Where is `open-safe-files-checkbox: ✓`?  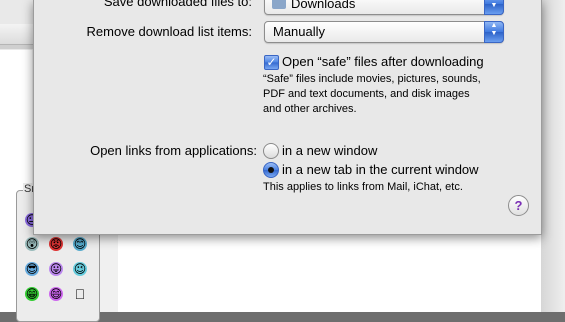 open-safe-files-checkbox: ✓ is located at coordinates (271, 62).